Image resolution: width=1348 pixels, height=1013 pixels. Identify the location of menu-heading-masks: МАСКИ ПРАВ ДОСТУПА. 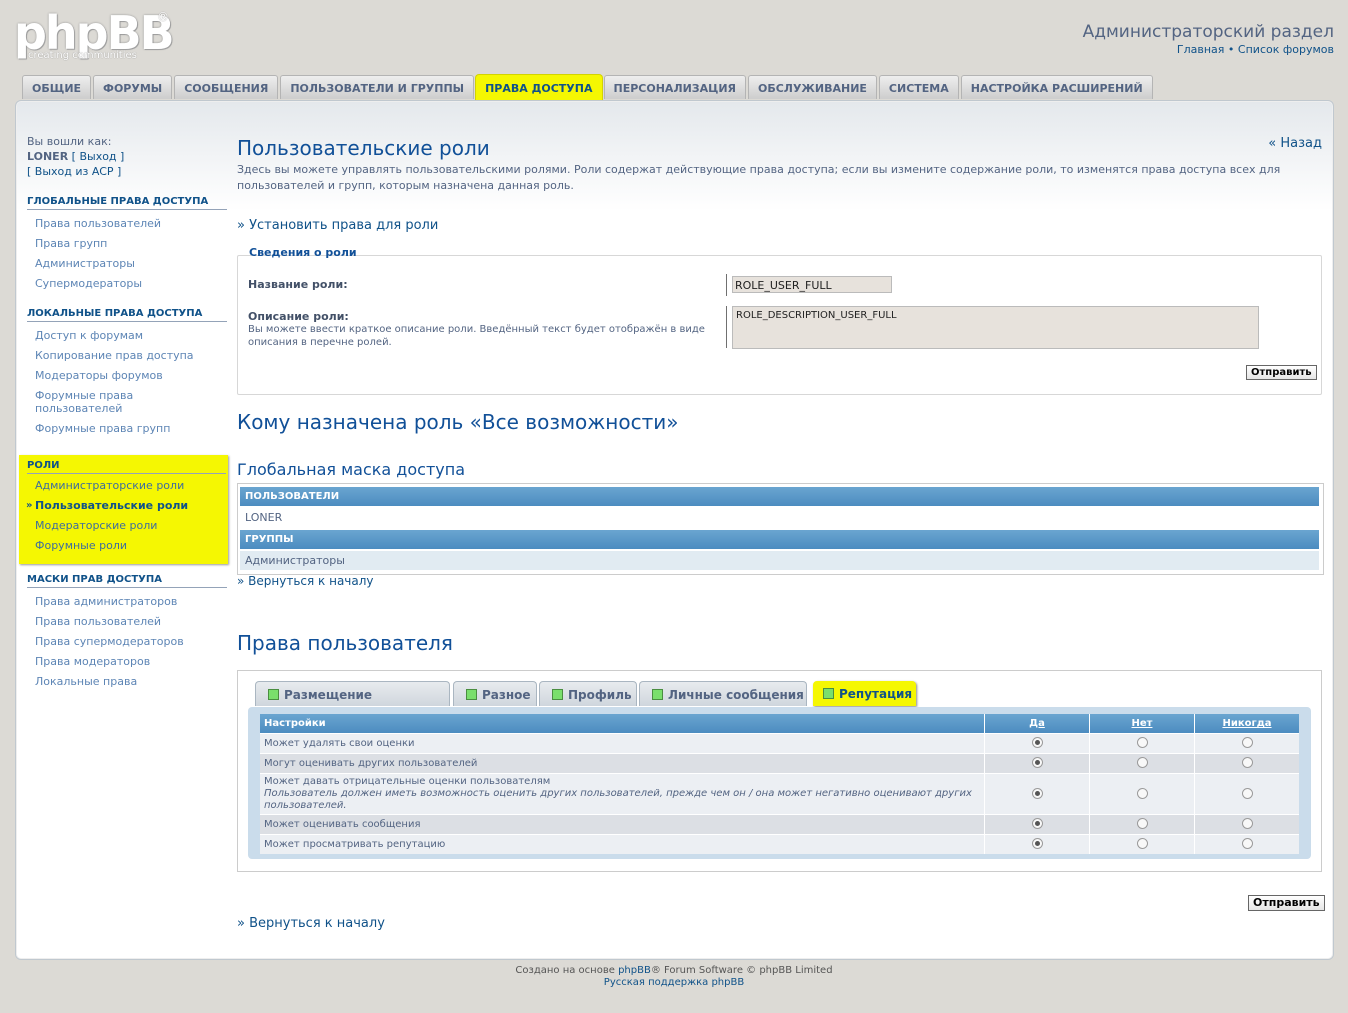
(127, 581).